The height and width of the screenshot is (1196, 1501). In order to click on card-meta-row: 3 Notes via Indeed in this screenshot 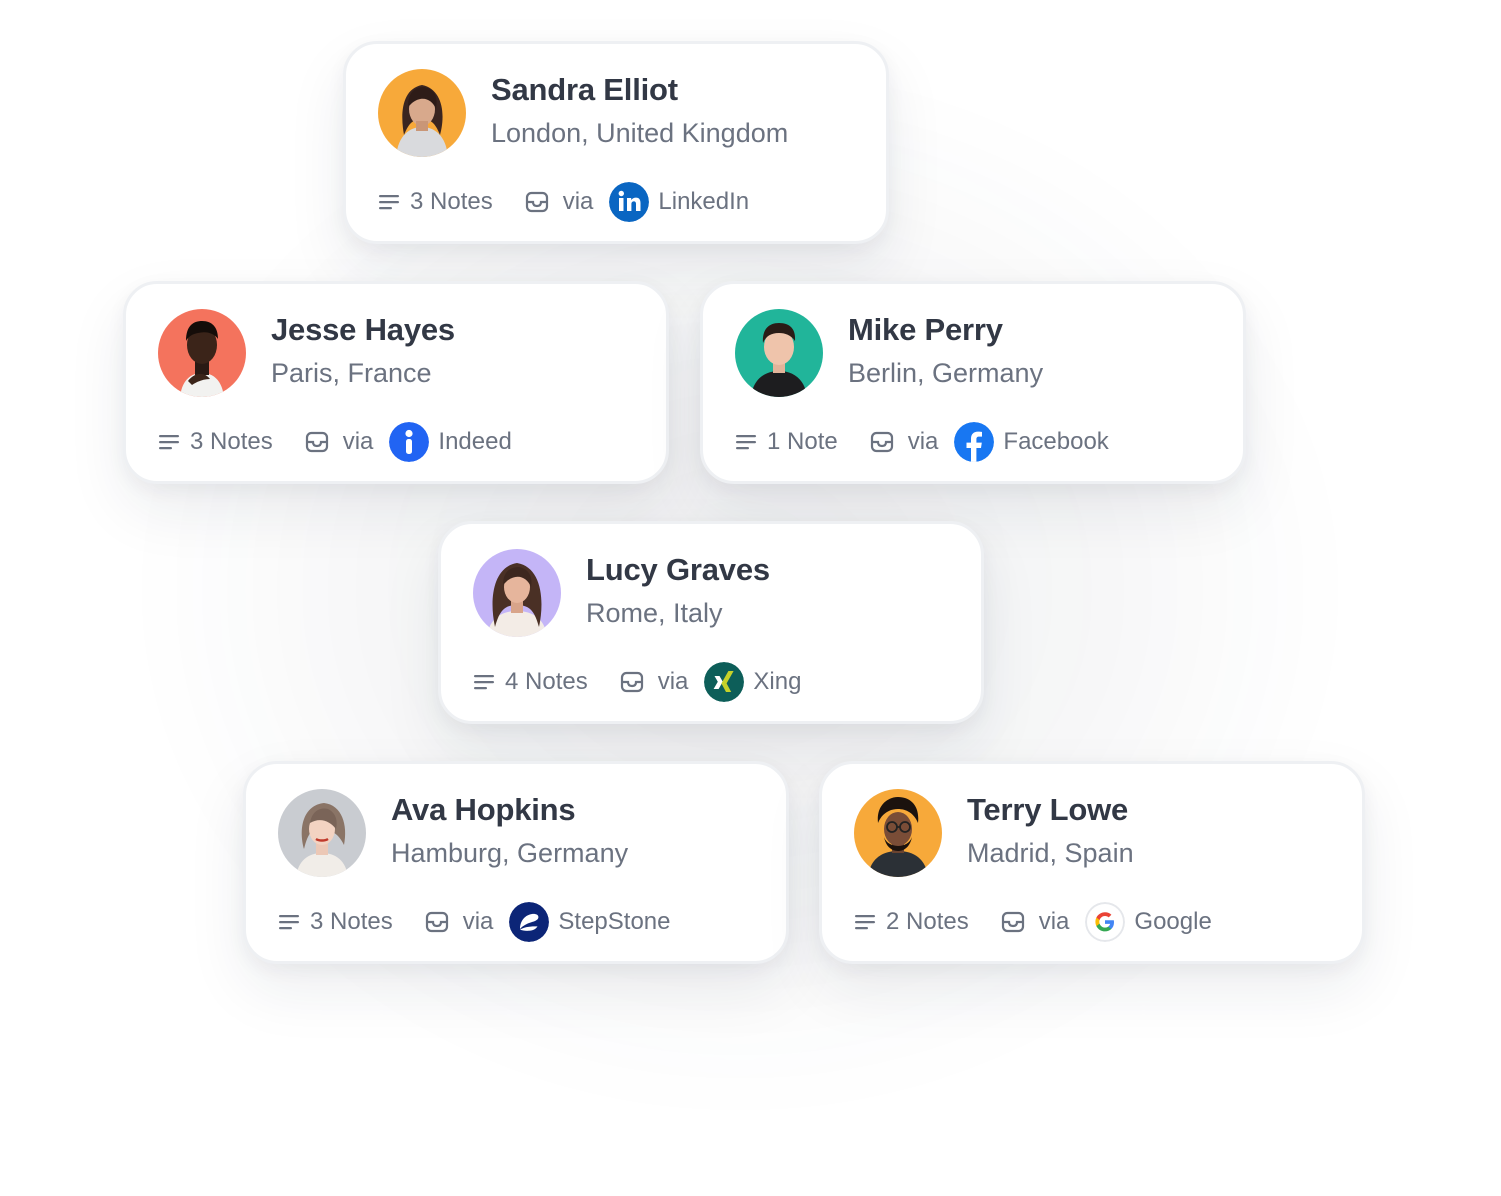, I will do `click(335, 442)`.